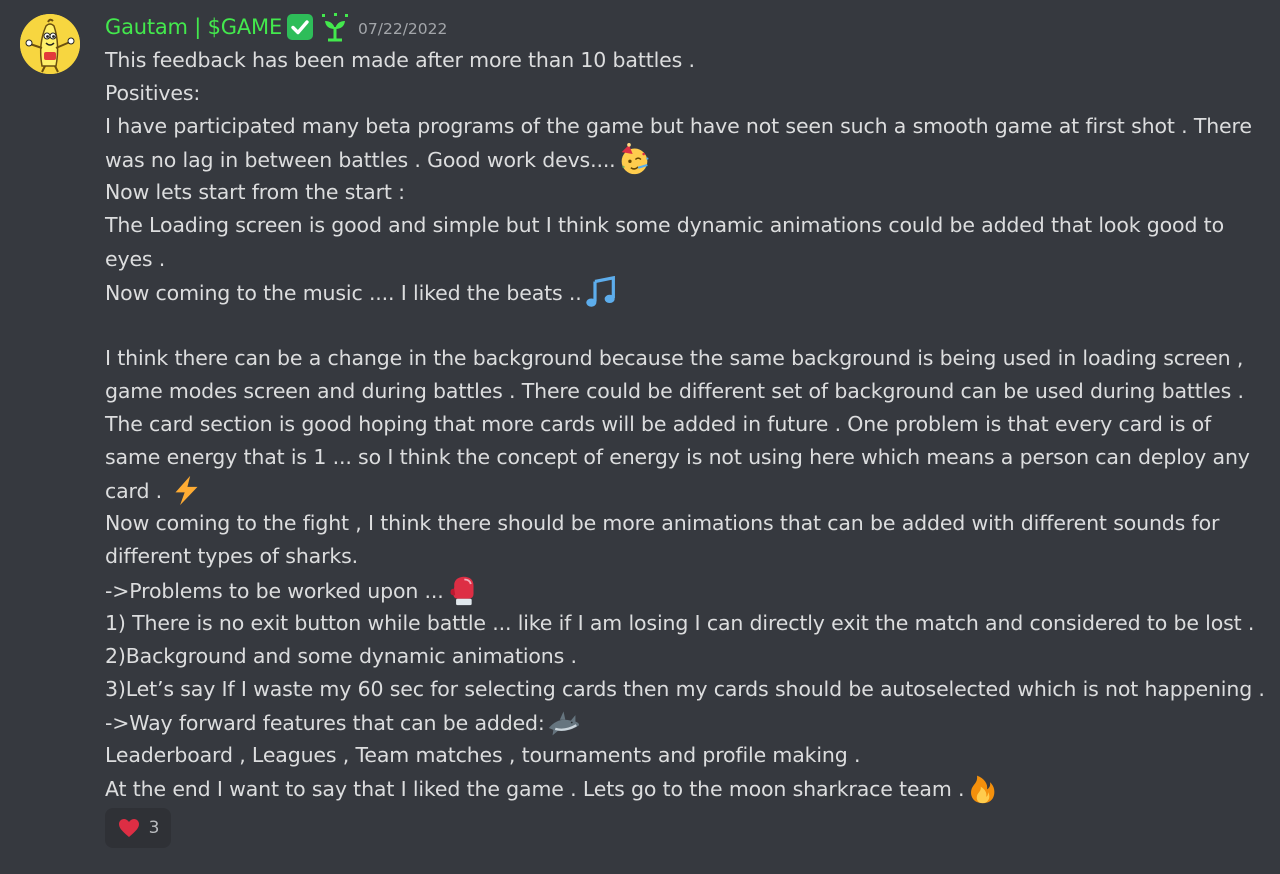 Image resolution: width=1280 pixels, height=874 pixels. I want to click on message-header: Gautam | $GAME 07/22/2022, so click(276, 27).